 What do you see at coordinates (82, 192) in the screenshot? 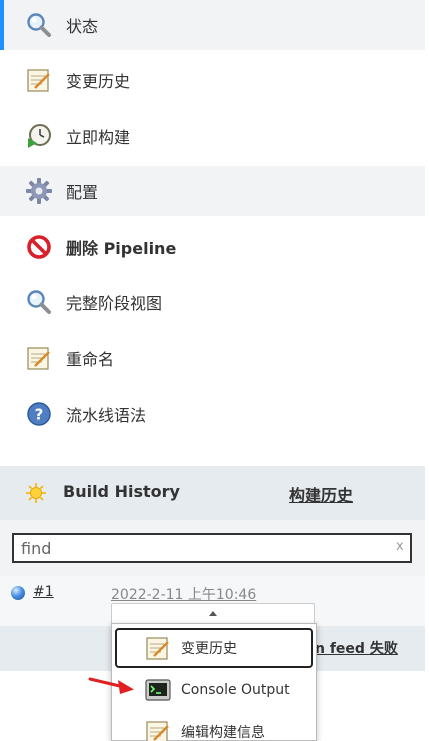
I see `sidebar-item-label: 配置` at bounding box center [82, 192].